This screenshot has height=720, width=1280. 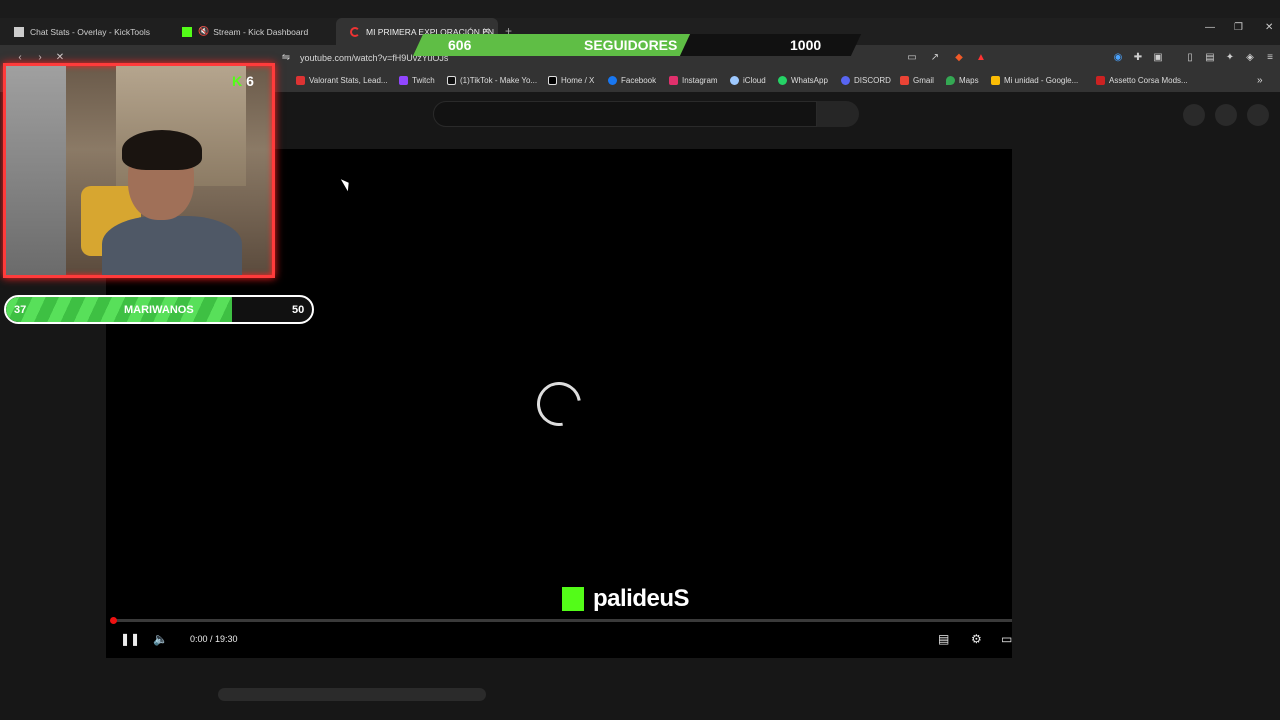 I want to click on cast-icon: ▭, so click(x=912, y=58).